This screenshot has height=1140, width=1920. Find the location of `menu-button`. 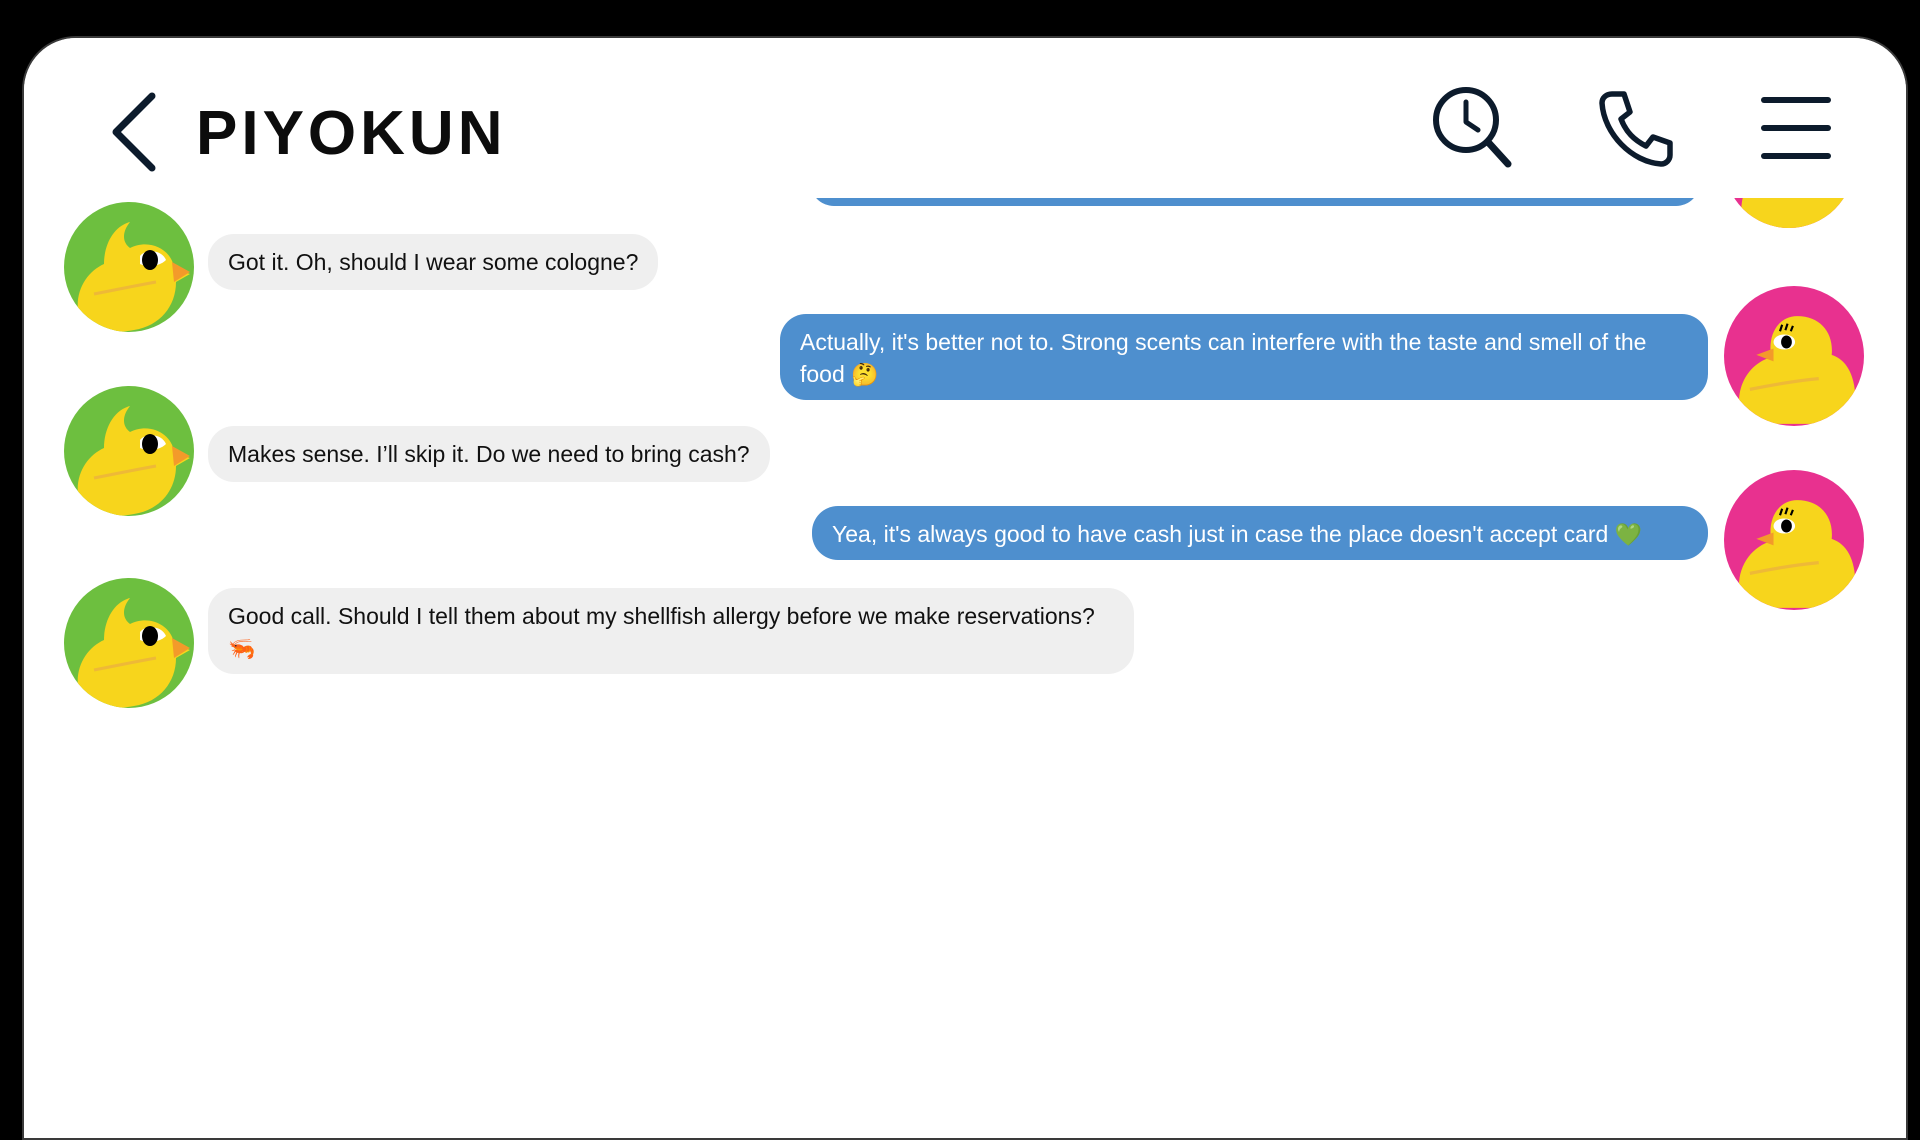

menu-button is located at coordinates (1795, 127).